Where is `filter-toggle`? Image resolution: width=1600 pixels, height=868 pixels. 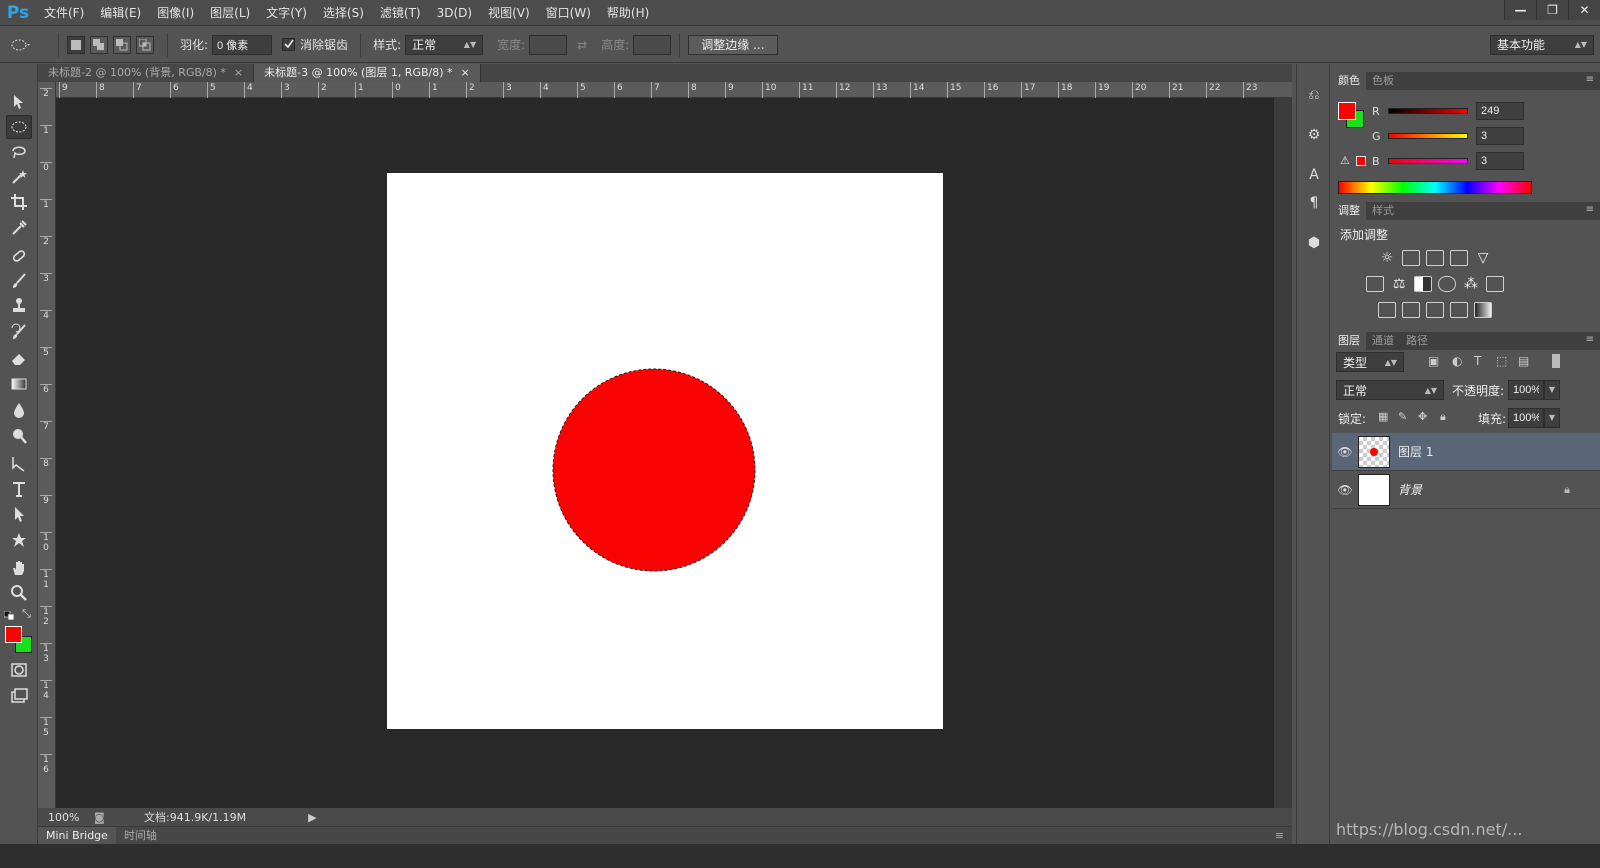 filter-toggle is located at coordinates (1556, 361).